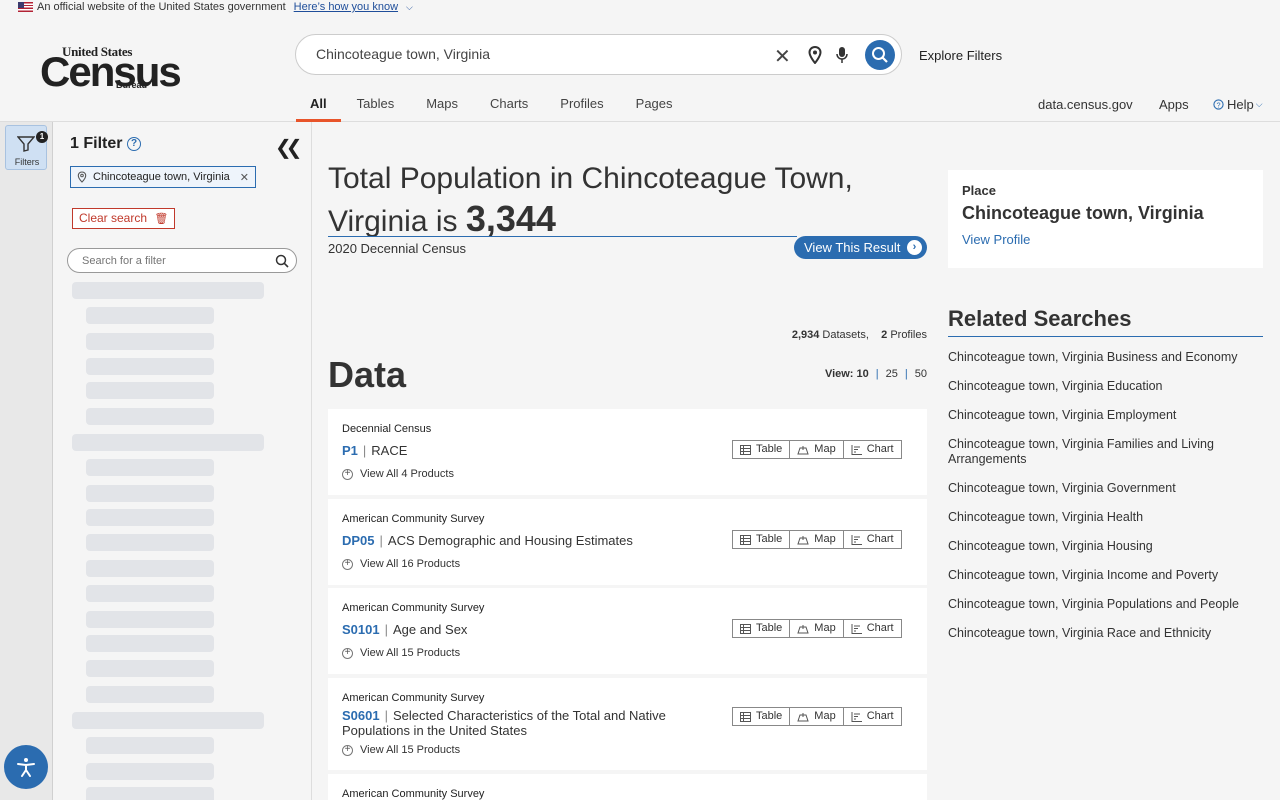  I want to click on view-profile-link: View Profile, so click(996, 239).